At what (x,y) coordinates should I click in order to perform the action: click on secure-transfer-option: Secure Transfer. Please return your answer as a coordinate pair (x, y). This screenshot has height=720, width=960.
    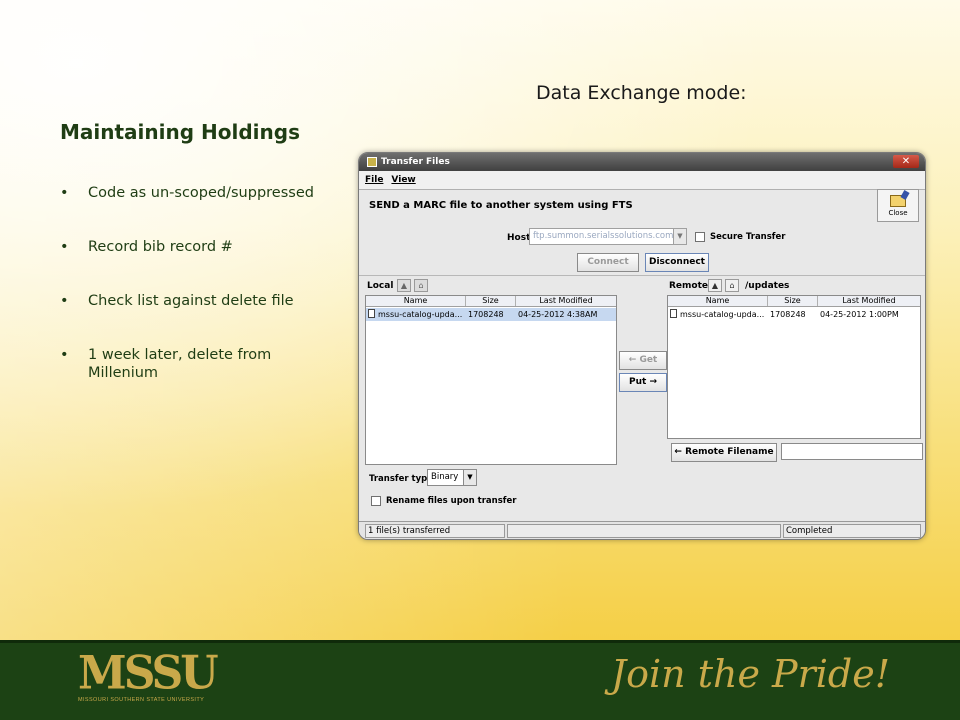
    Looking at the image, I should click on (740, 237).